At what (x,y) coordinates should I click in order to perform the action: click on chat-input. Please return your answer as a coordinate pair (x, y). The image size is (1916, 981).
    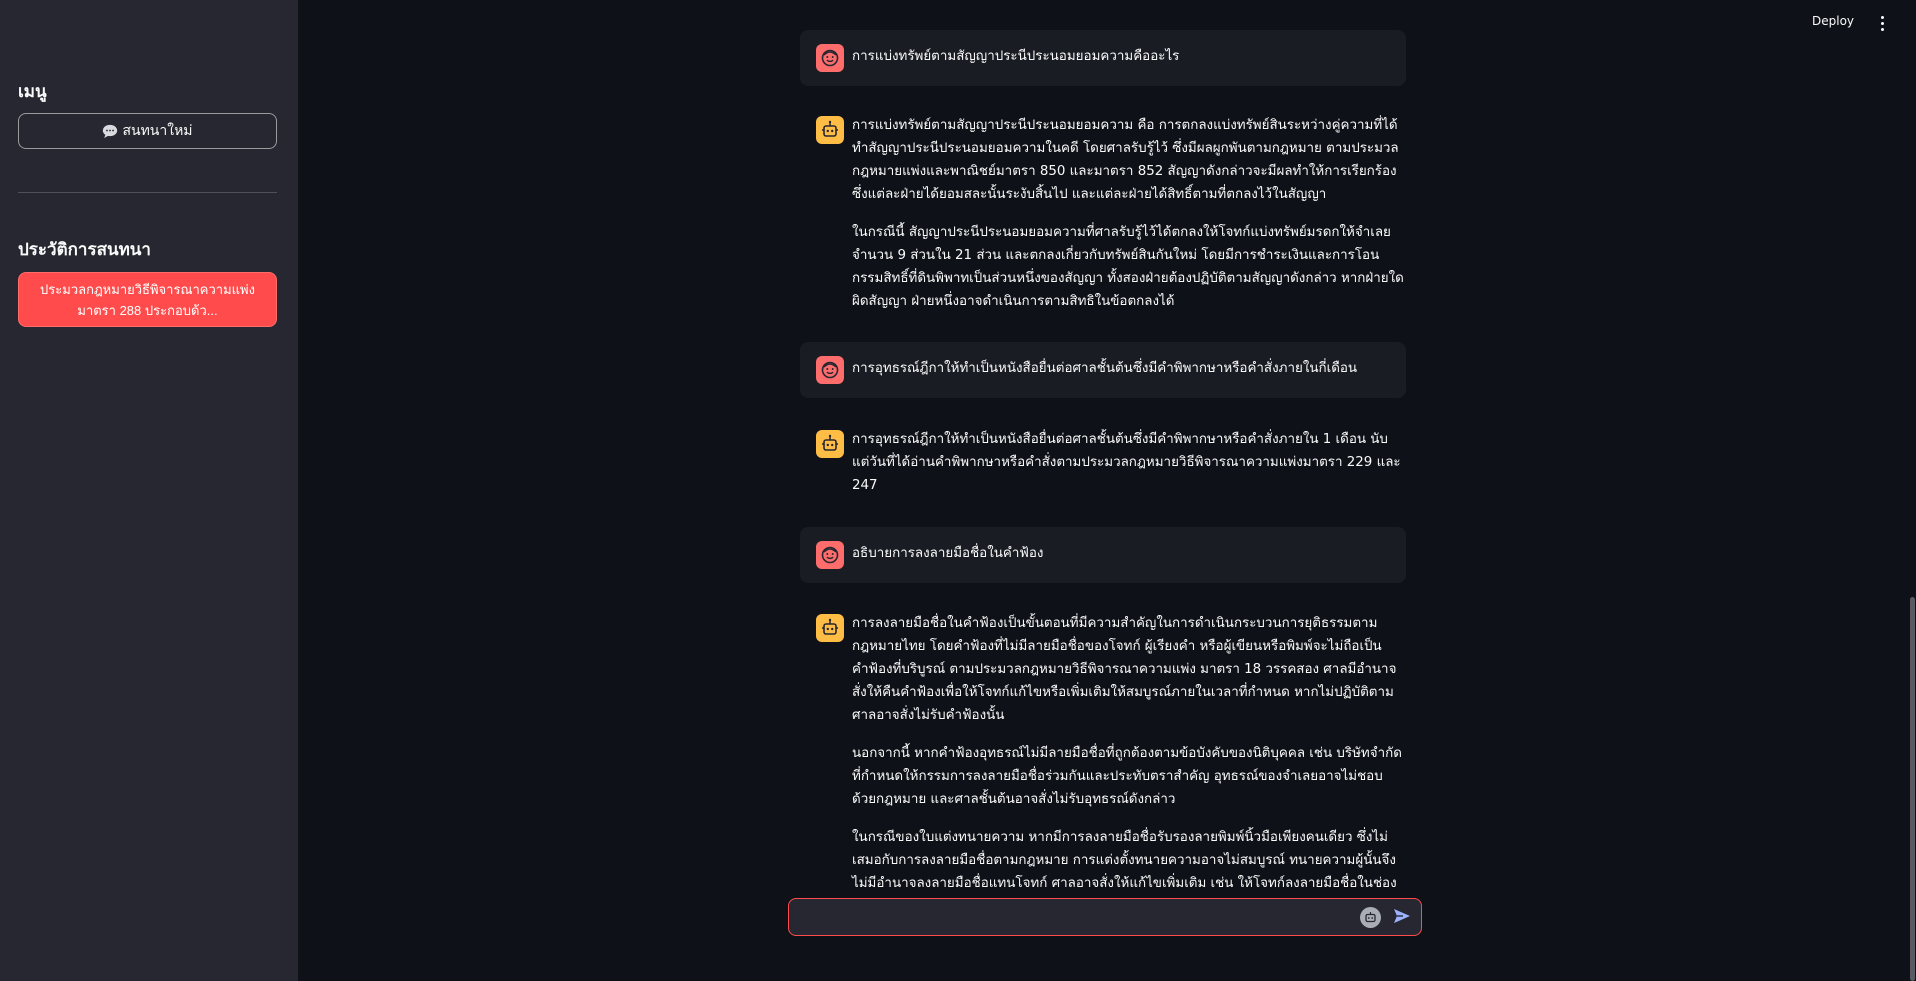
    Looking at the image, I should click on (1061, 917).